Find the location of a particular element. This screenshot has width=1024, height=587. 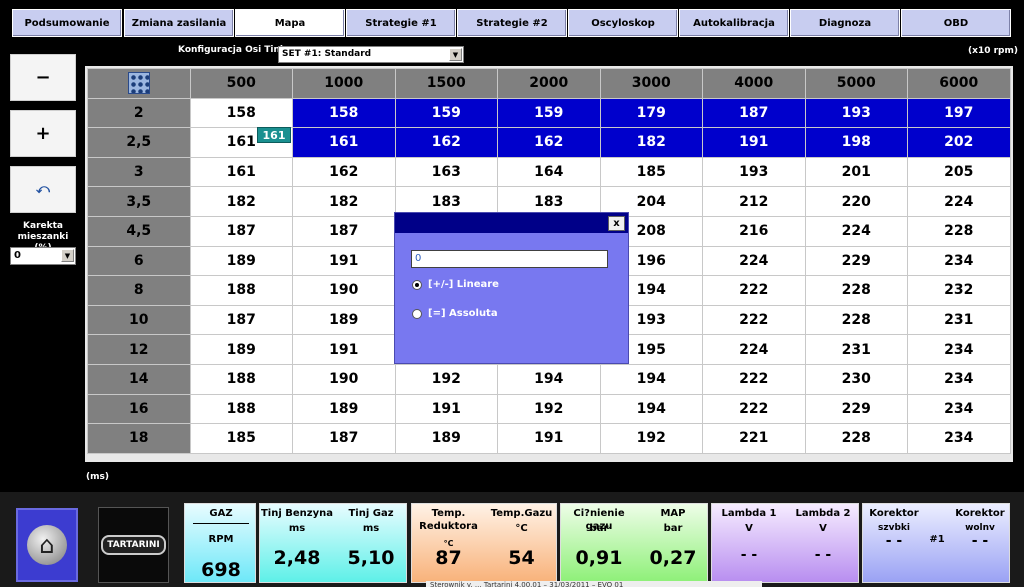

map-cell: 220 is located at coordinates (856, 201).